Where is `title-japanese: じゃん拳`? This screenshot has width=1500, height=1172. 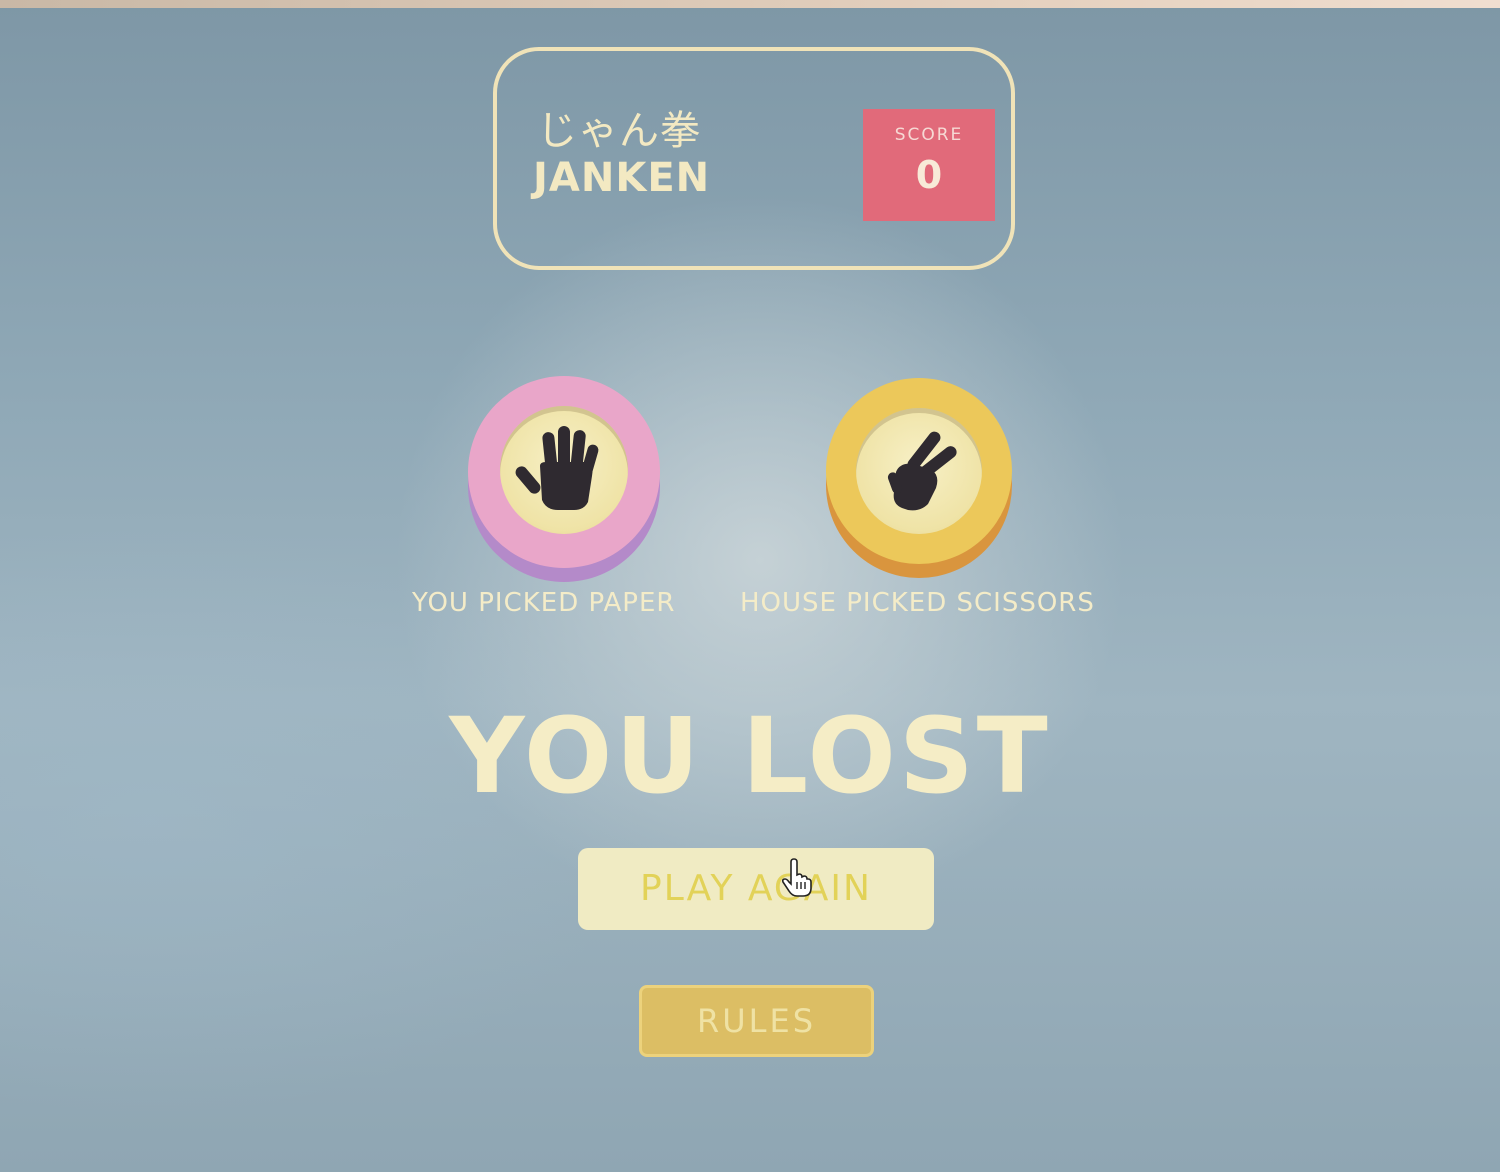 title-japanese: じゃん拳 is located at coordinates (619, 131).